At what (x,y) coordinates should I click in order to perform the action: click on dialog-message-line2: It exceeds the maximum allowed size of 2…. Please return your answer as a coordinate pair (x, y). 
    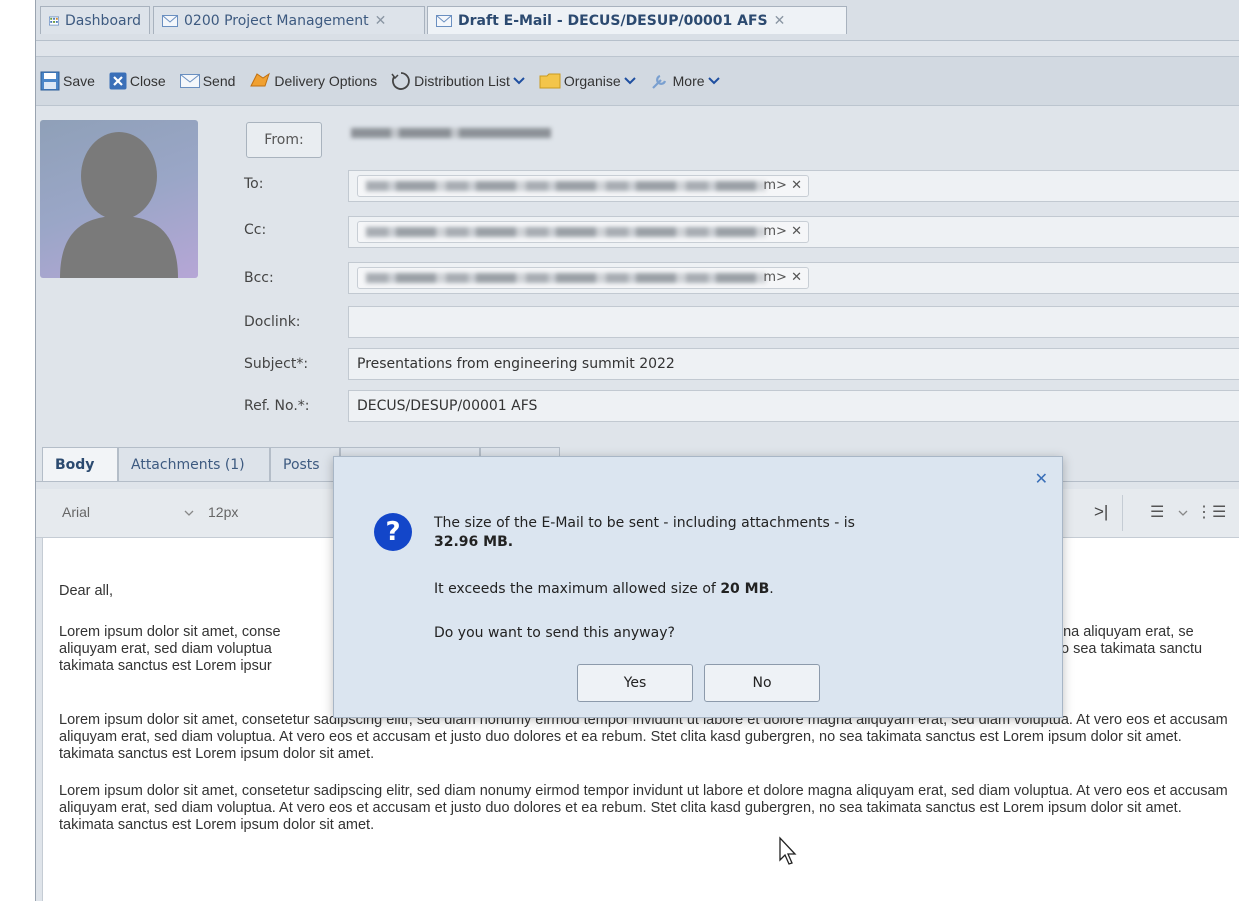
    Looking at the image, I should click on (604, 589).